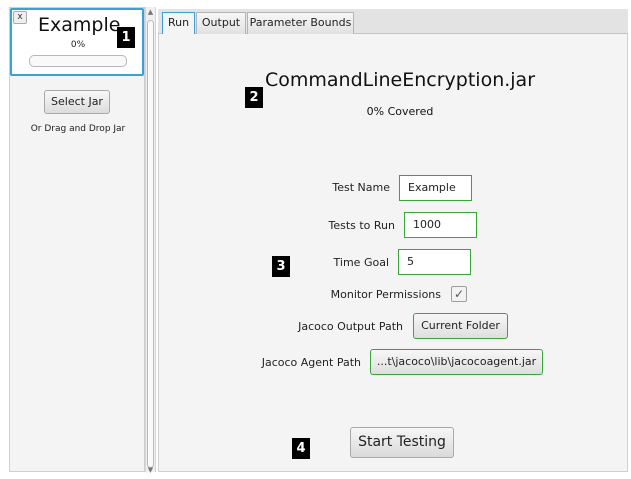 The image size is (631, 479). Describe the element at coordinates (78, 129) in the screenshot. I see `drag-drop-hint: Or Drag and Drop Jar` at that location.